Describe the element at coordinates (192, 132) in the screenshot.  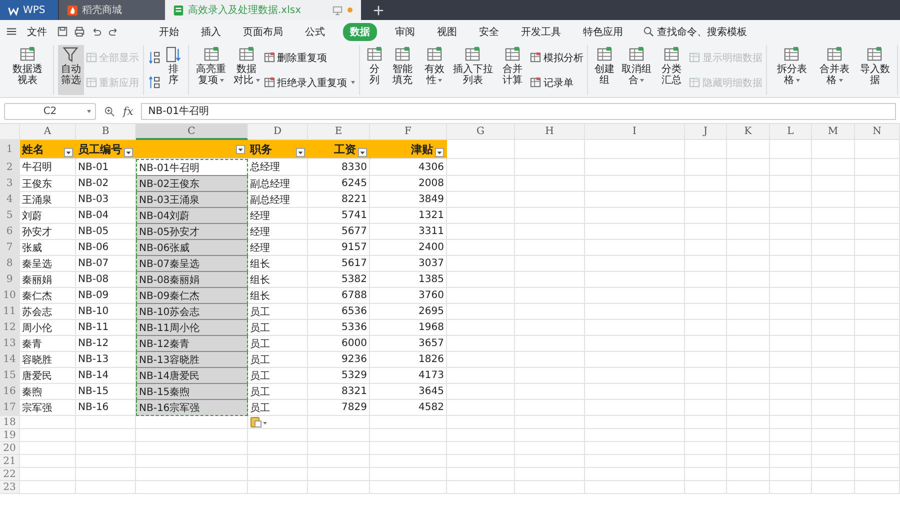
I see `column-header: C` at that location.